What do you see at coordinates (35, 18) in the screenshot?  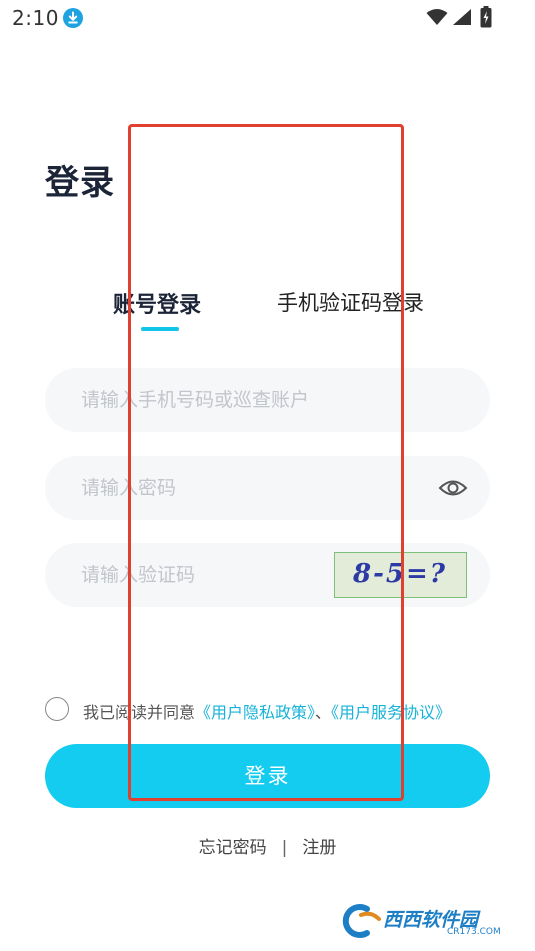 I see `status-time: 2:10` at bounding box center [35, 18].